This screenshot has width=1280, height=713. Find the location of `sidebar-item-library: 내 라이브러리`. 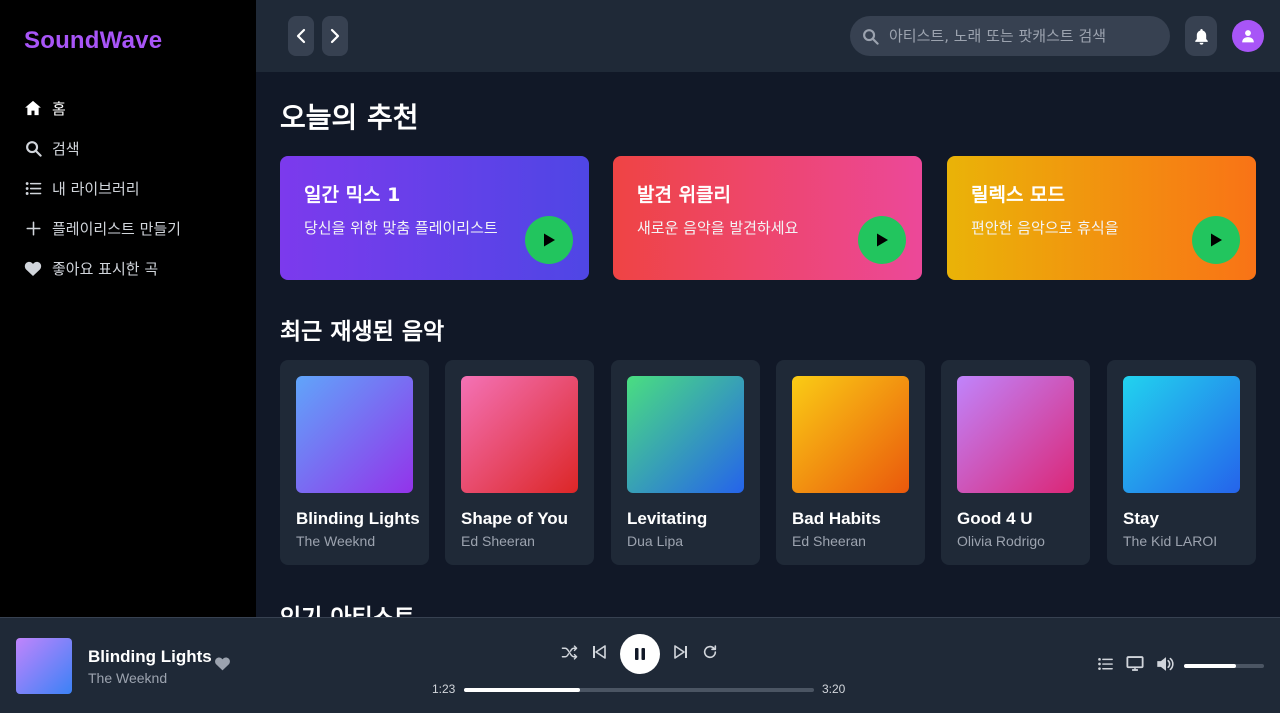

sidebar-item-library: 내 라이브러리 is located at coordinates (134, 188).